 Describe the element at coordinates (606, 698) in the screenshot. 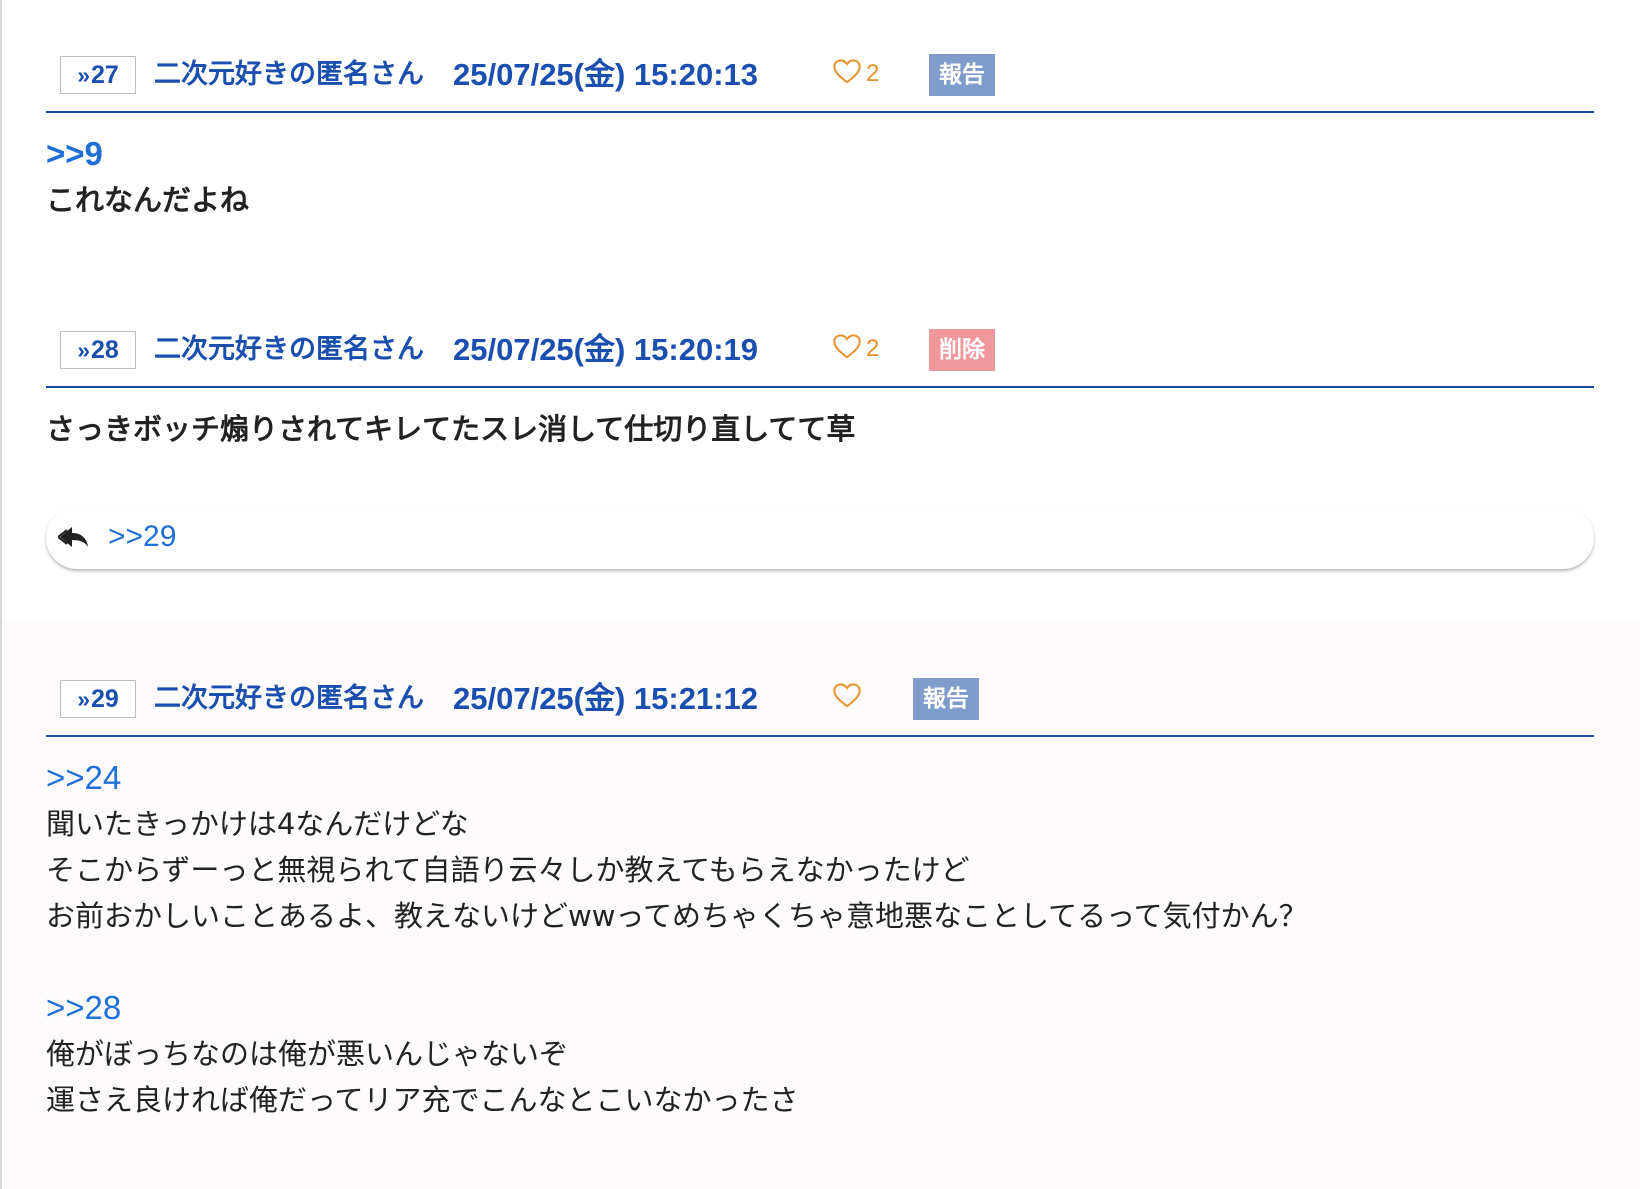

I see `post-date: 25/07/25(金) 15:21:12` at that location.